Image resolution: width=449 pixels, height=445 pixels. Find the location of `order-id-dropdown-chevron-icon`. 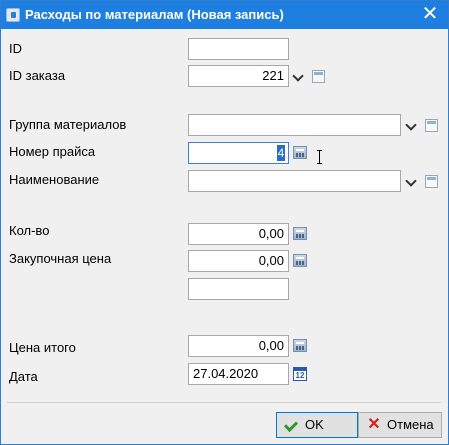

order-id-dropdown-chevron-icon is located at coordinates (298, 77).